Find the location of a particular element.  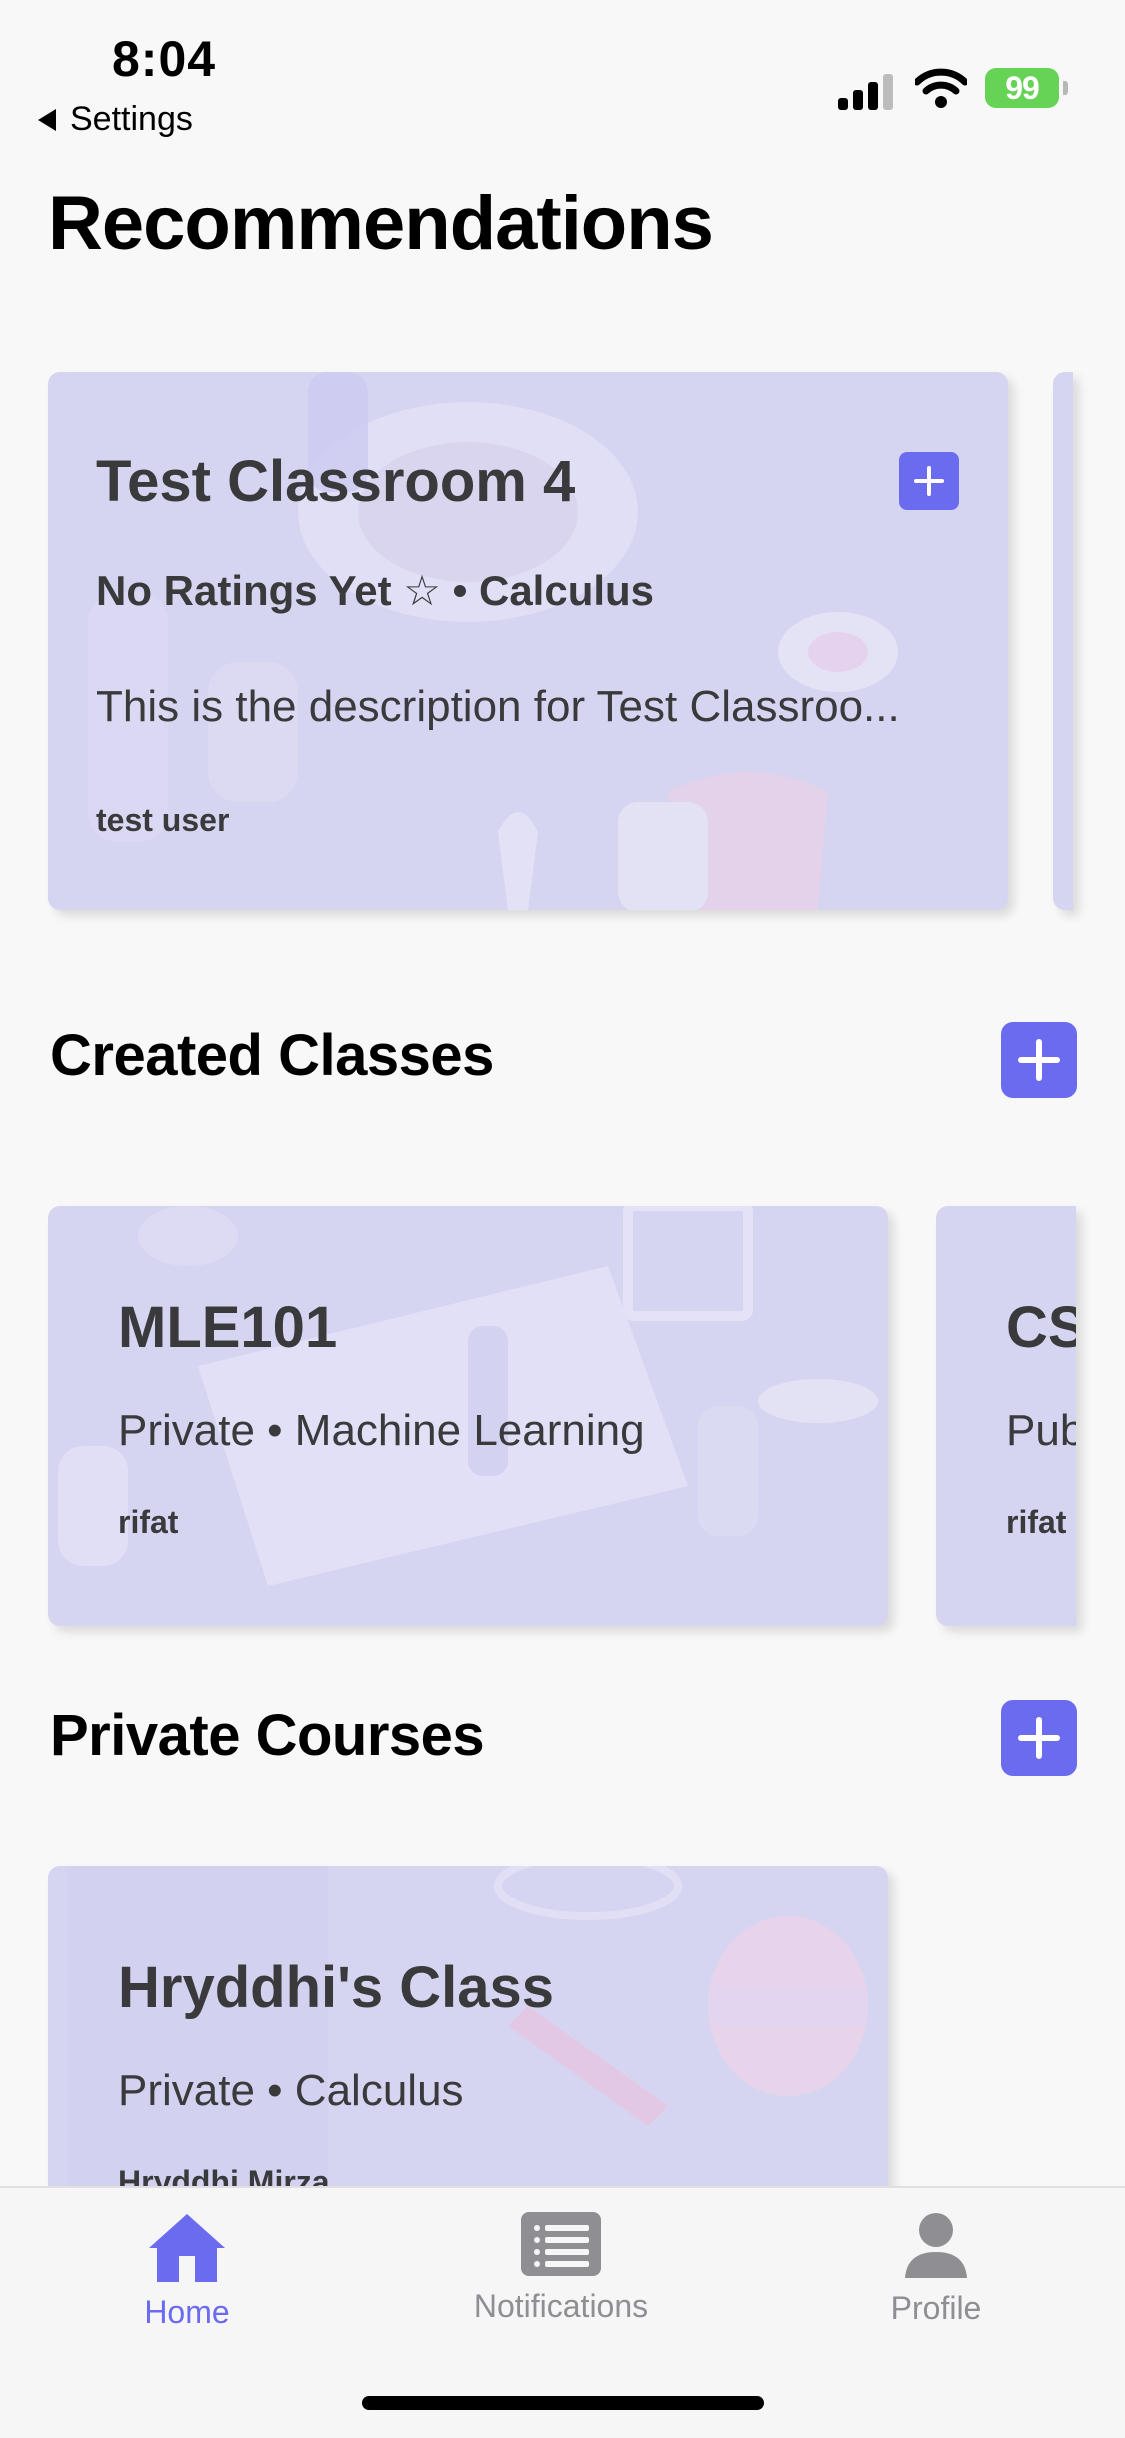

wifi-icon is located at coordinates (941, 90).